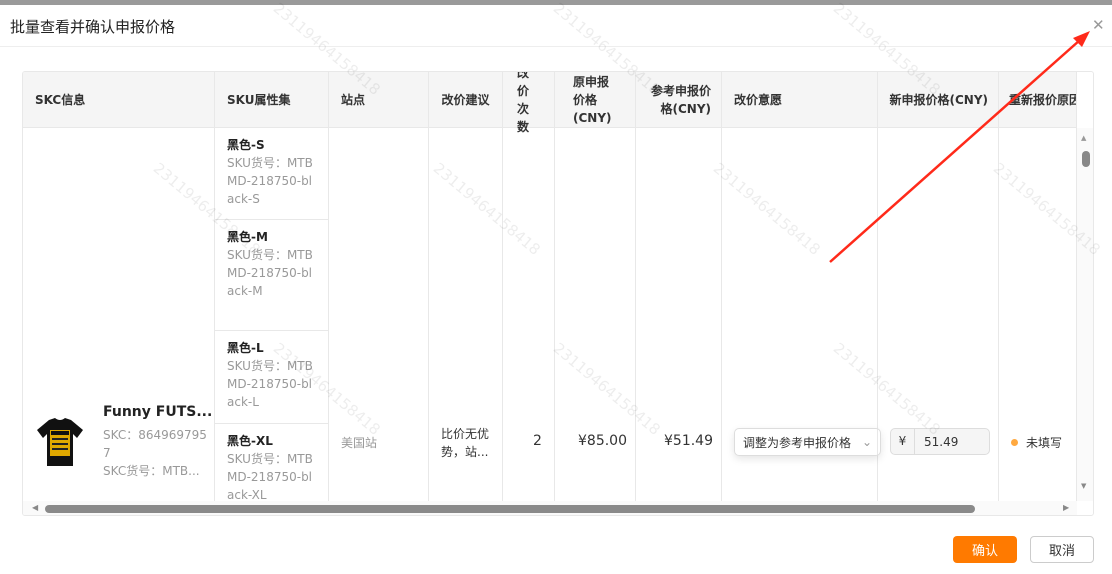 Image resolution: width=1112 pixels, height=574 pixels. I want to click on horizontal-scrollbar: ◀ ▶, so click(550, 508).